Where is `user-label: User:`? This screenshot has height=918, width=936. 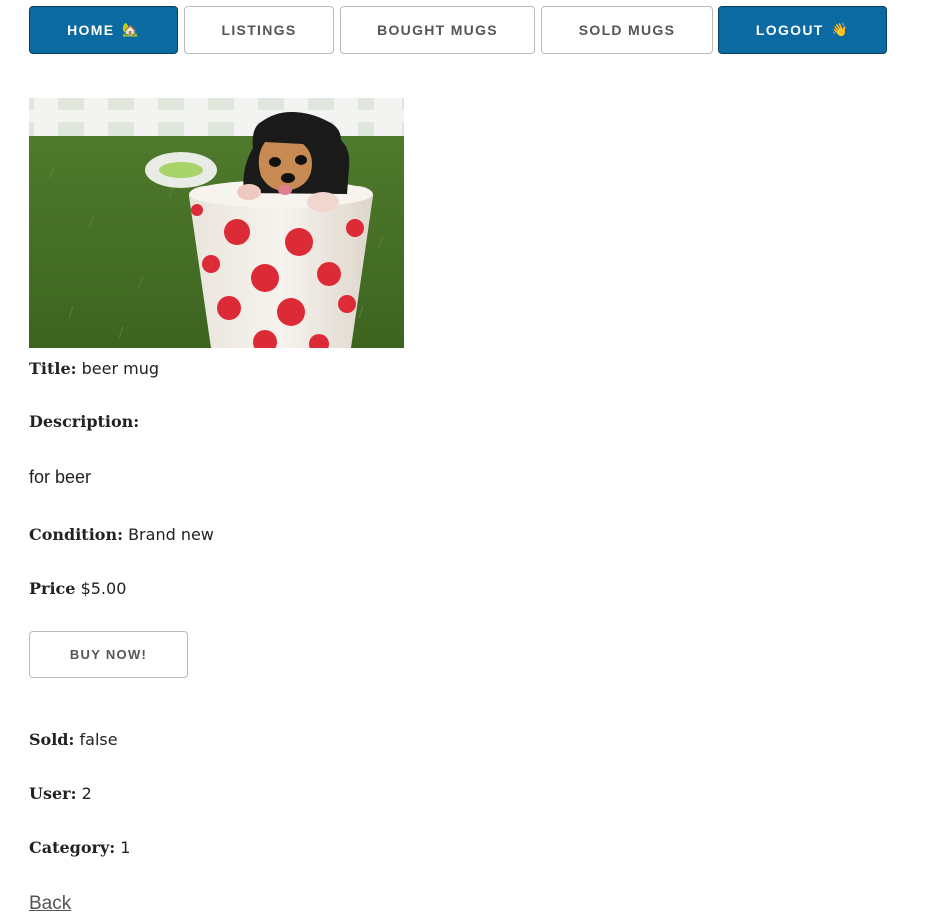 user-label: User: is located at coordinates (53, 793).